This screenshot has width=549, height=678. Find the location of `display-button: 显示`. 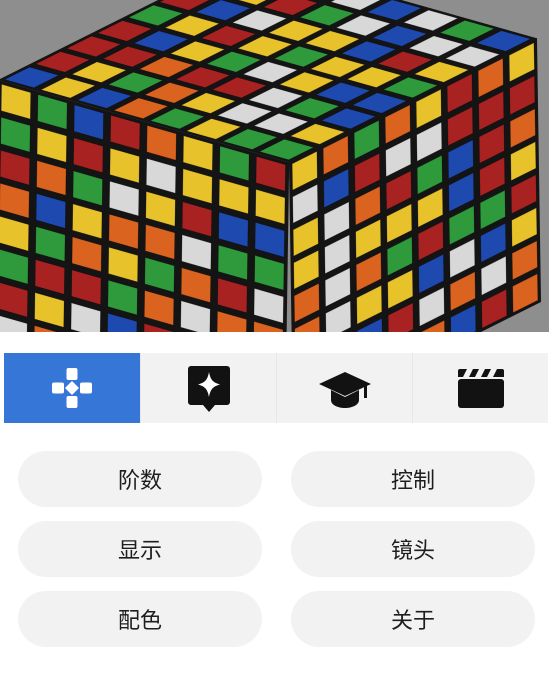

display-button: 显示 is located at coordinates (140, 549).